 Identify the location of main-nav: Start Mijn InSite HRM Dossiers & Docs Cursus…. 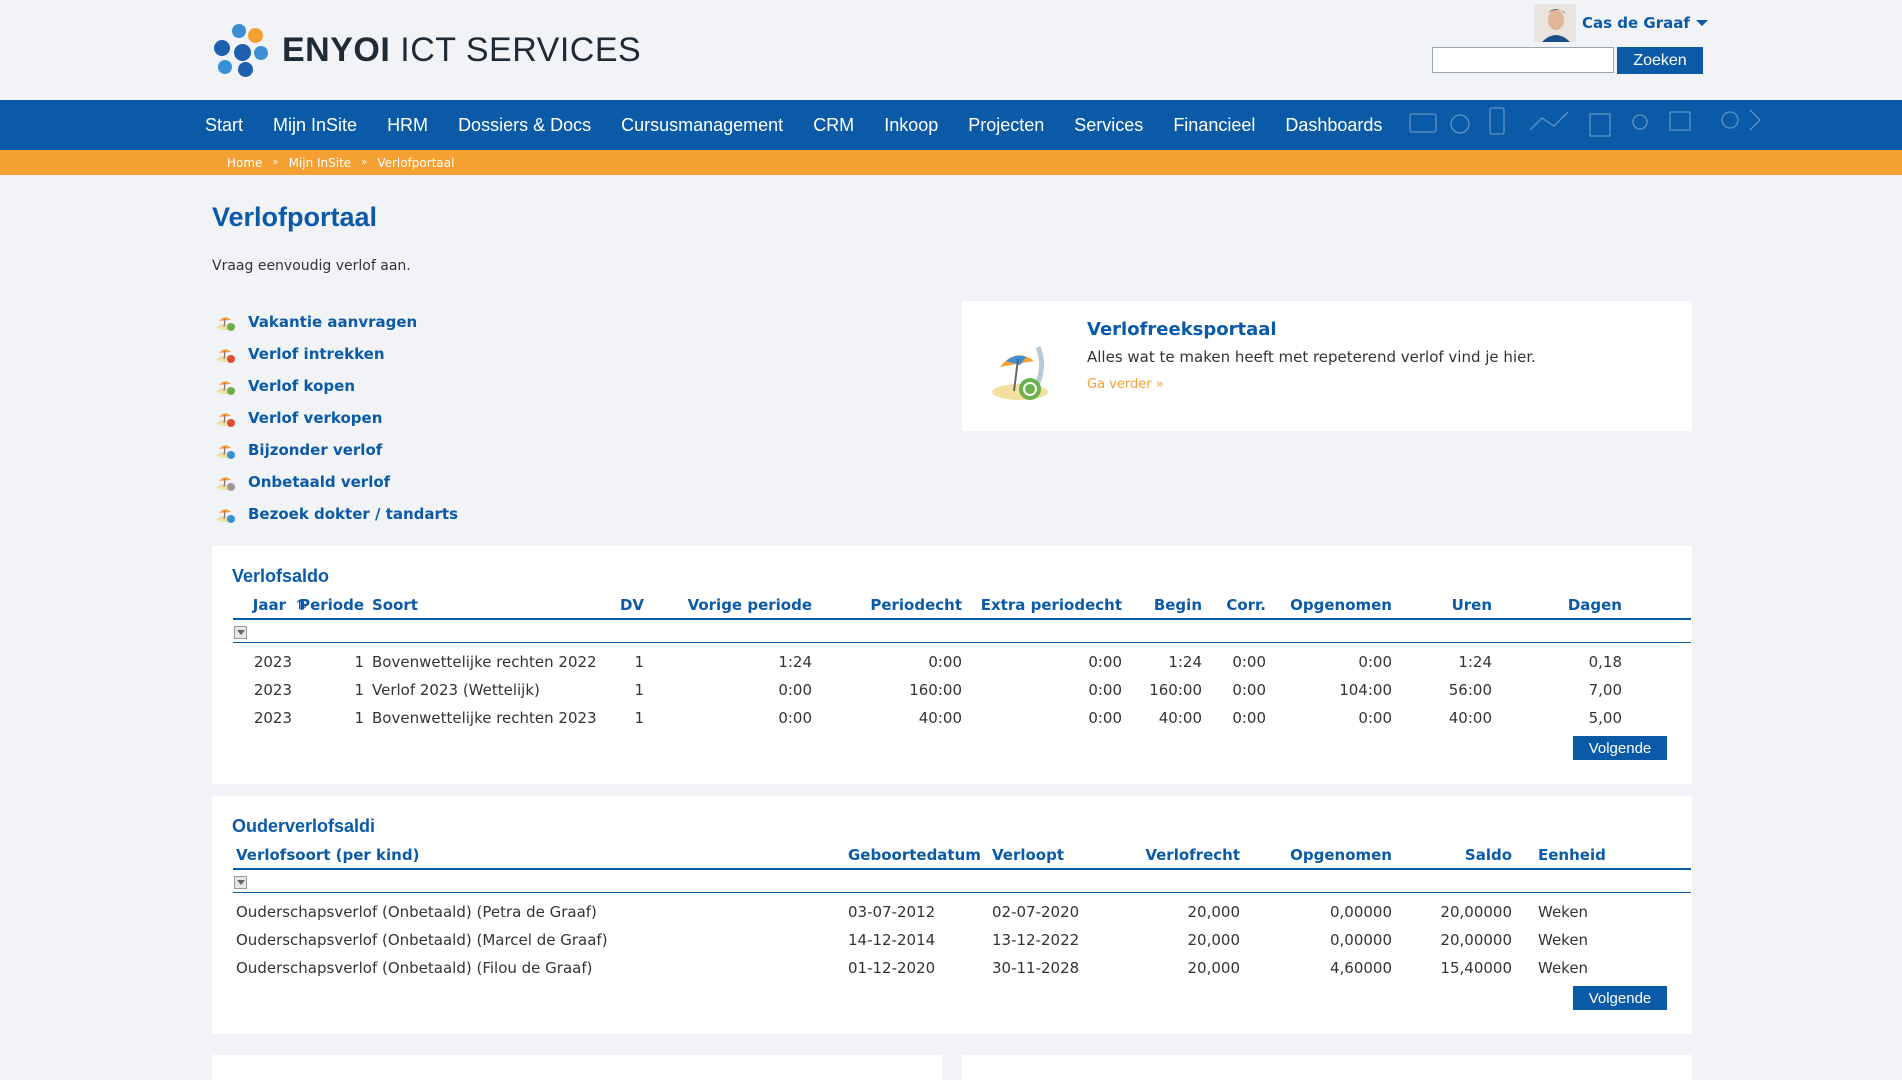
(951, 125).